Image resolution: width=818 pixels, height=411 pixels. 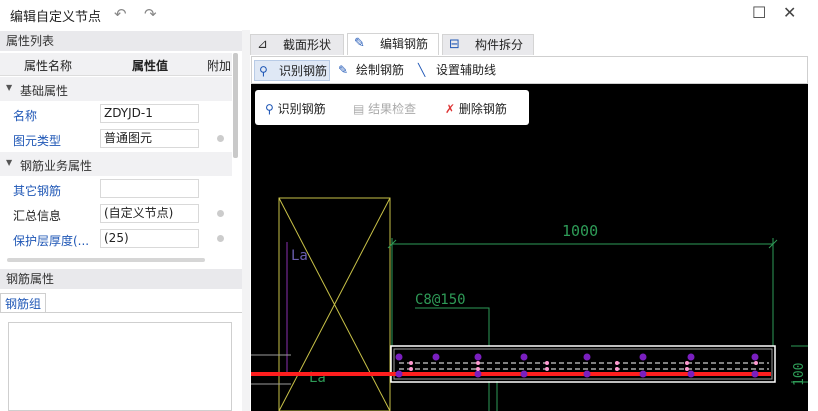 I want to click on right-dimension-label: 100, so click(x=799, y=374).